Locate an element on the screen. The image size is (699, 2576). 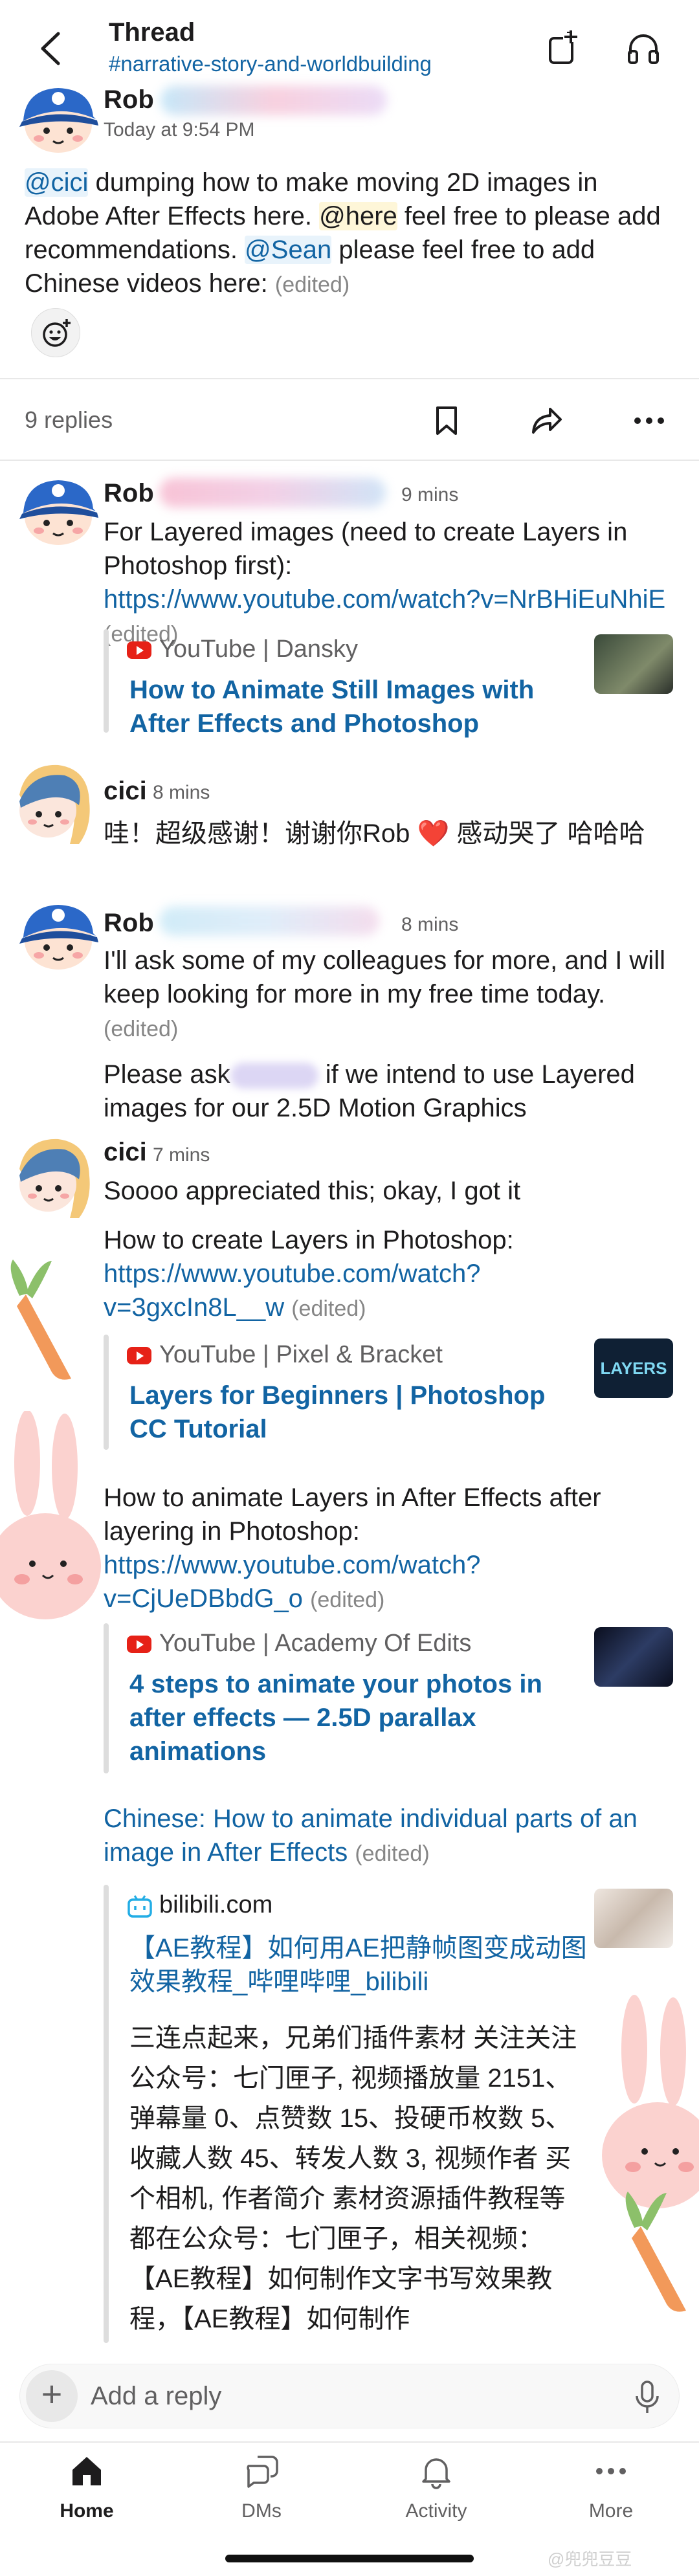
message-timestamp: 9 mins is located at coordinates (430, 494).